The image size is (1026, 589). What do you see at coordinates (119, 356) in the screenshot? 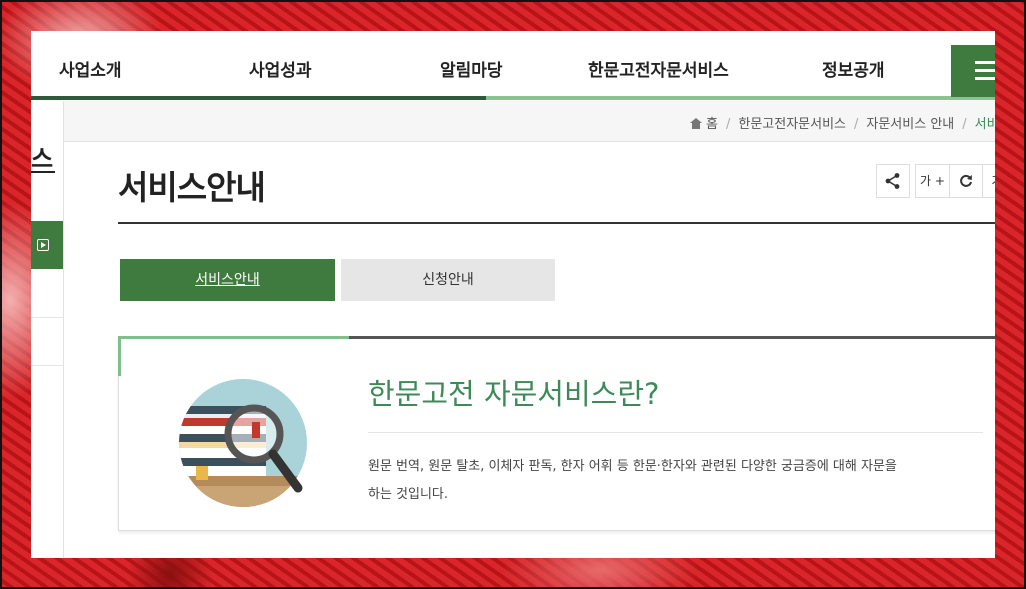
I see `card-accent-side` at bounding box center [119, 356].